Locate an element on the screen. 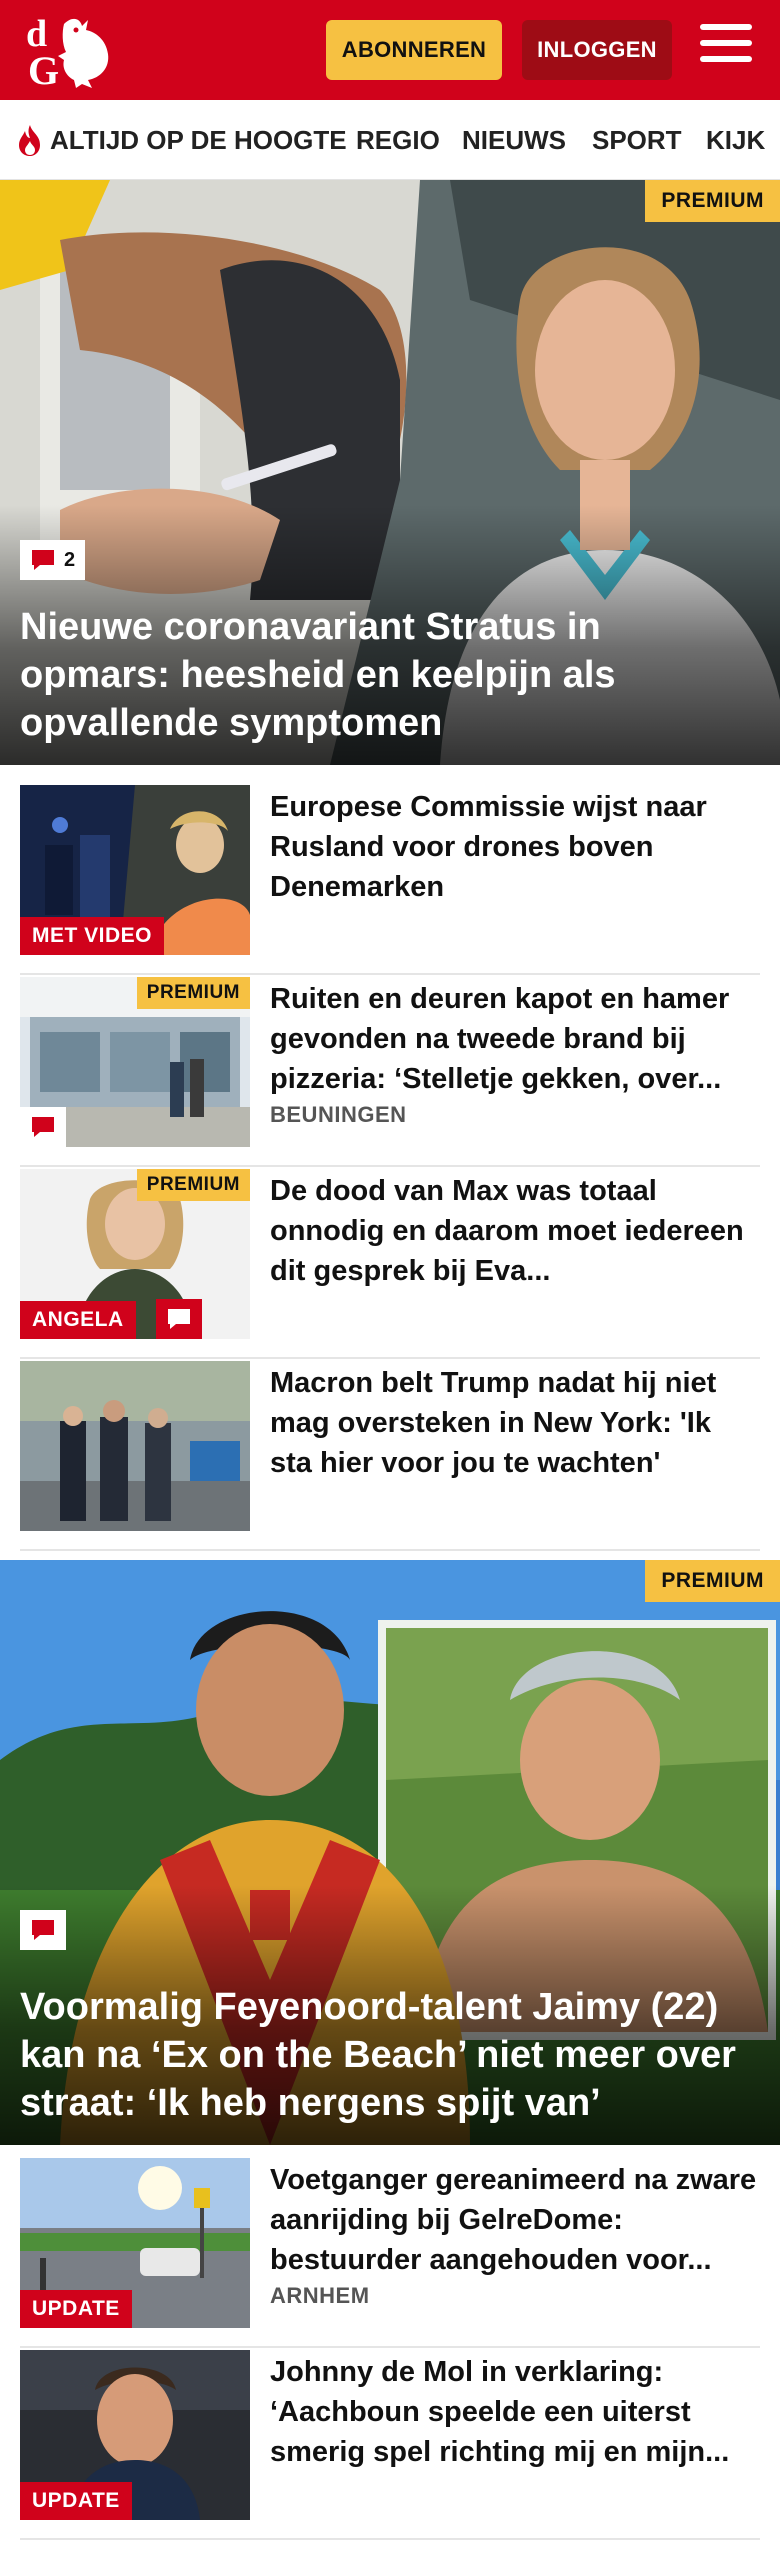 Image resolution: width=780 pixels, height=2560 pixels. article-thumbnail: PREMIUM ANGELA is located at coordinates (135, 1254).